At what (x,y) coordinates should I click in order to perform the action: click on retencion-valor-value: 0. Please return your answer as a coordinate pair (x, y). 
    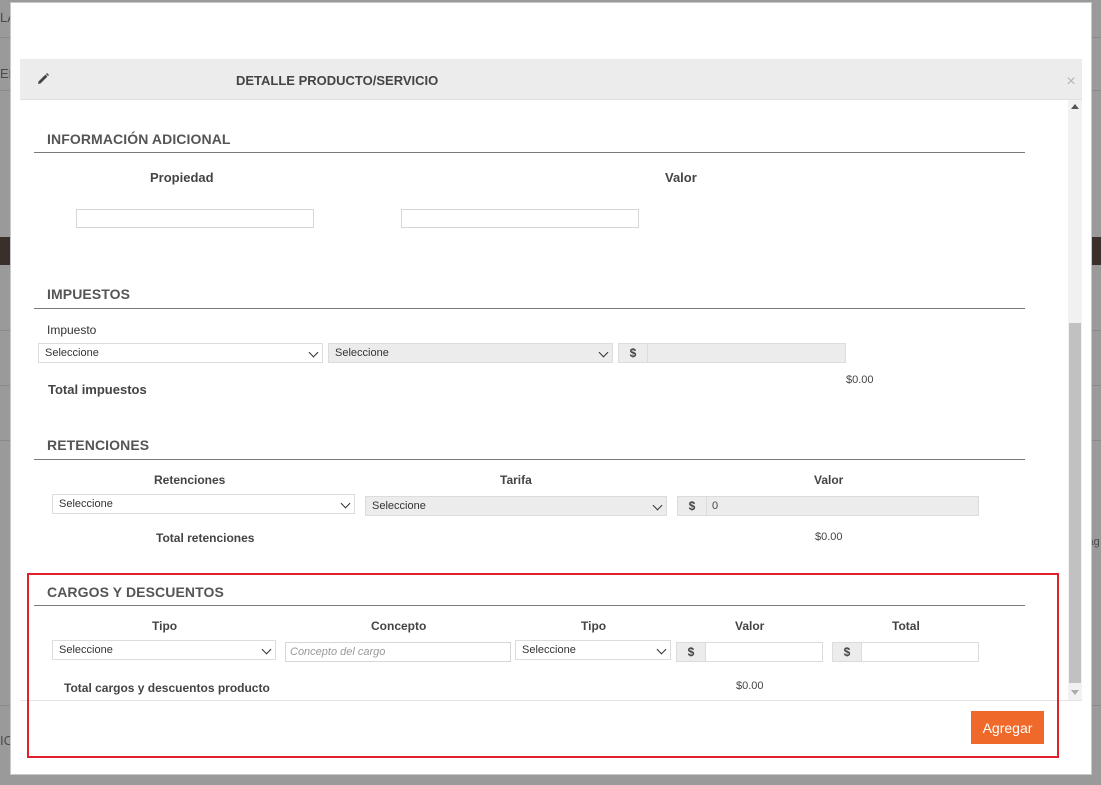
    Looking at the image, I should click on (715, 506).